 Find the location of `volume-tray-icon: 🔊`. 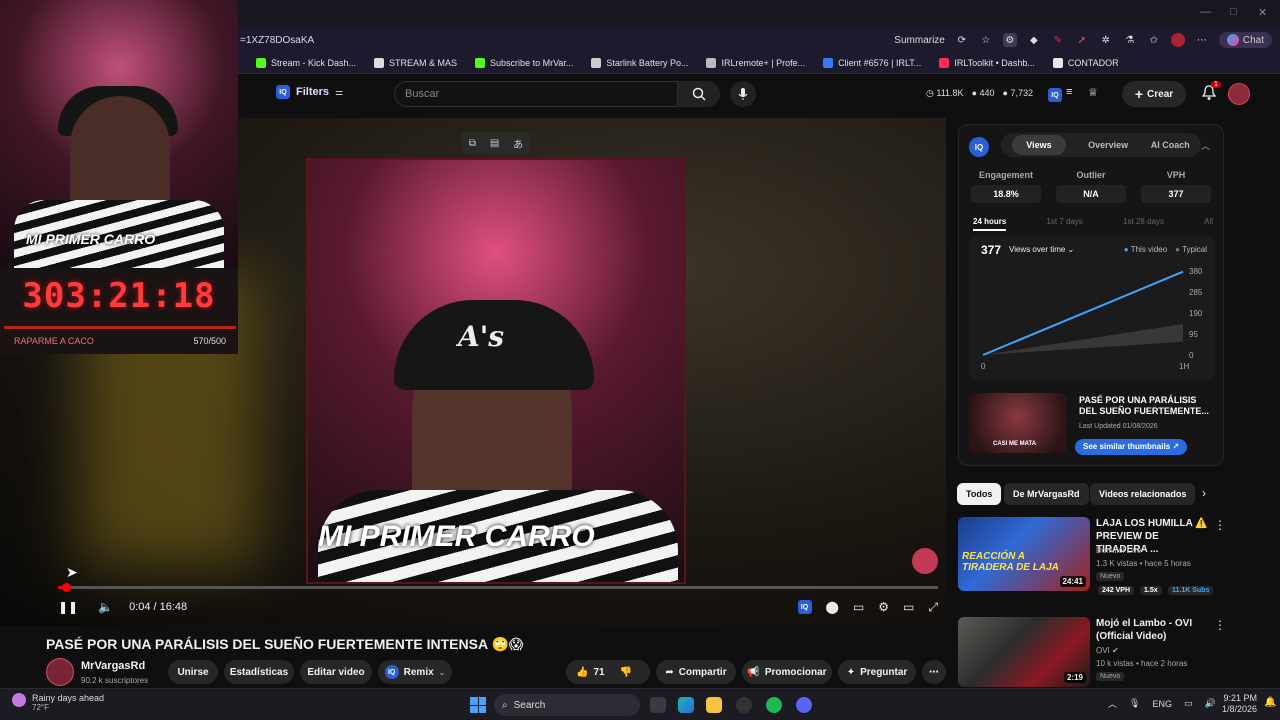

volume-tray-icon: 🔊 is located at coordinates (1209, 703).